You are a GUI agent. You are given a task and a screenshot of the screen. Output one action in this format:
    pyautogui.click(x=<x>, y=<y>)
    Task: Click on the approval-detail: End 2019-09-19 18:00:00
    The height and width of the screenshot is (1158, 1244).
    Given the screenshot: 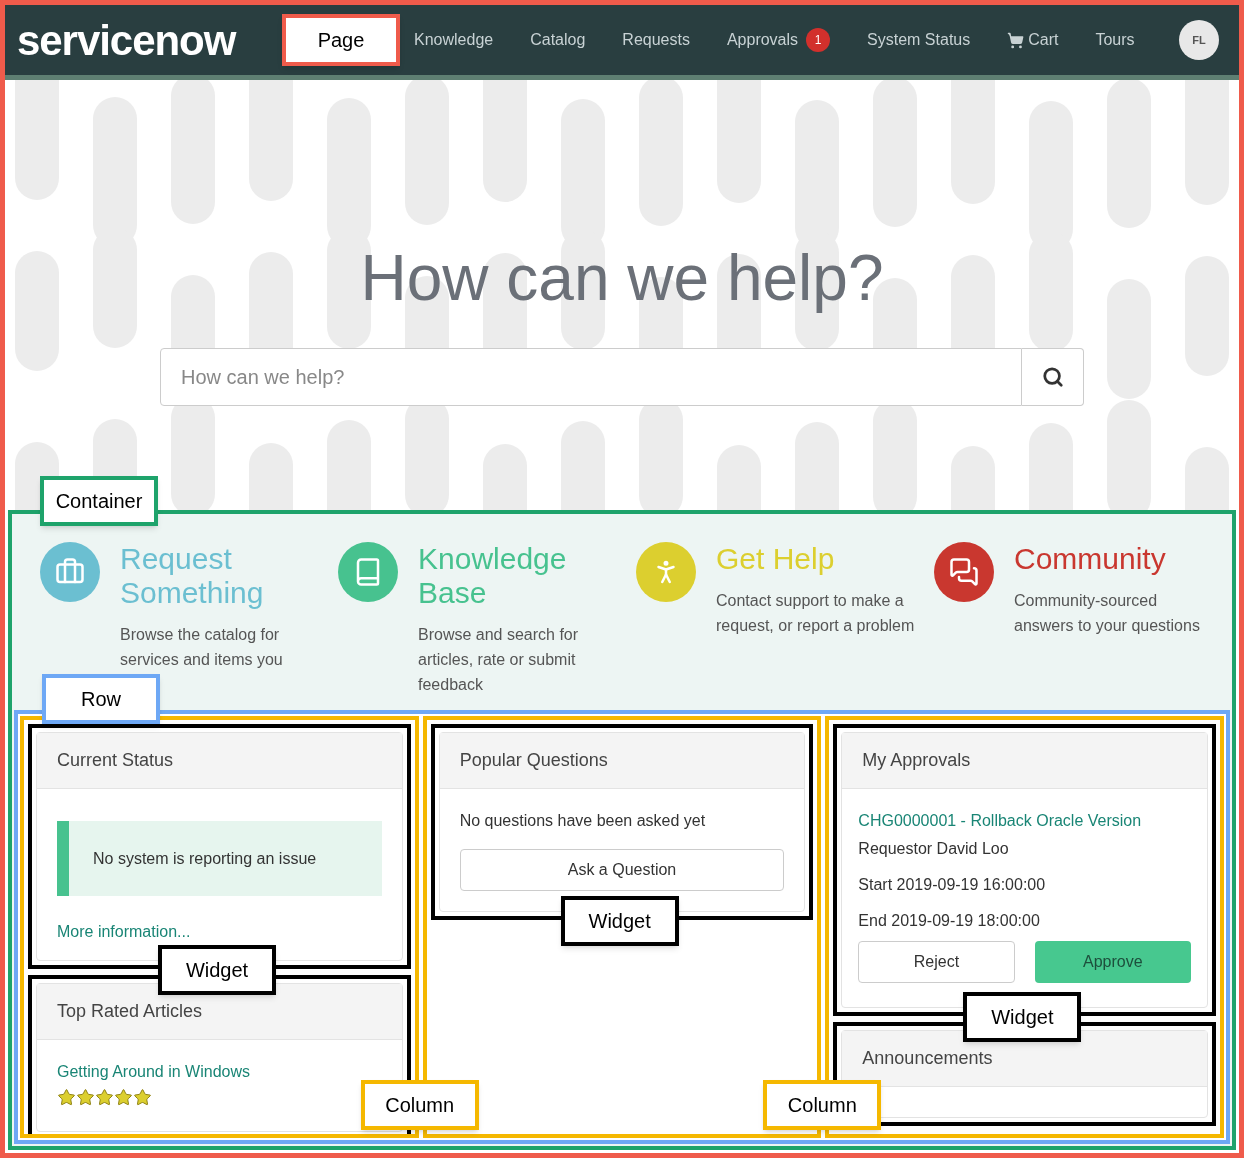 What is the action you would take?
    pyautogui.click(x=949, y=921)
    